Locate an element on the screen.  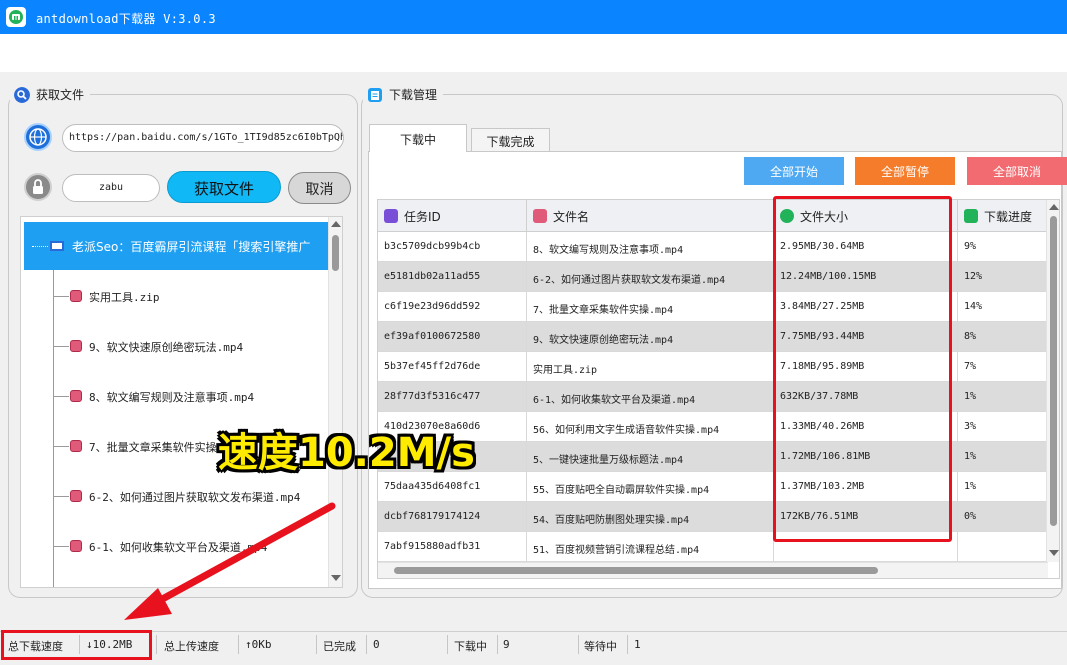
lock-icon-glyph is located at coordinates (38, 186).